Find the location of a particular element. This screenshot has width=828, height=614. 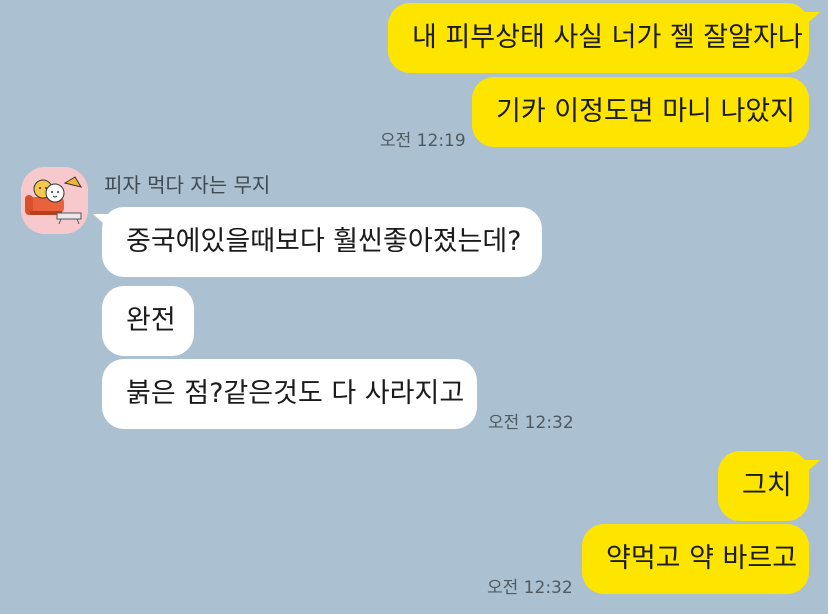

outgoing-message: 기카 이정도면 마니 나았지 is located at coordinates (640, 112).